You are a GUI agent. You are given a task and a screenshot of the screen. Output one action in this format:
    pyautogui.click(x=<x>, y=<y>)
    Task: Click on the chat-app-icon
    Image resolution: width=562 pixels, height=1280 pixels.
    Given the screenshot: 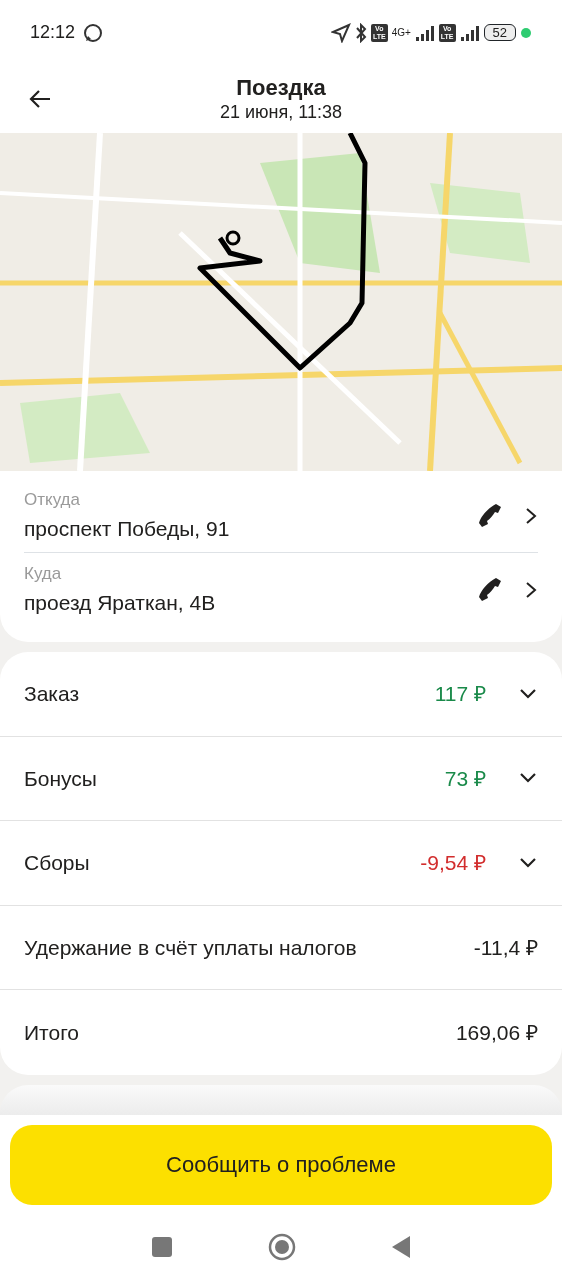 What is the action you would take?
    pyautogui.click(x=93, y=32)
    